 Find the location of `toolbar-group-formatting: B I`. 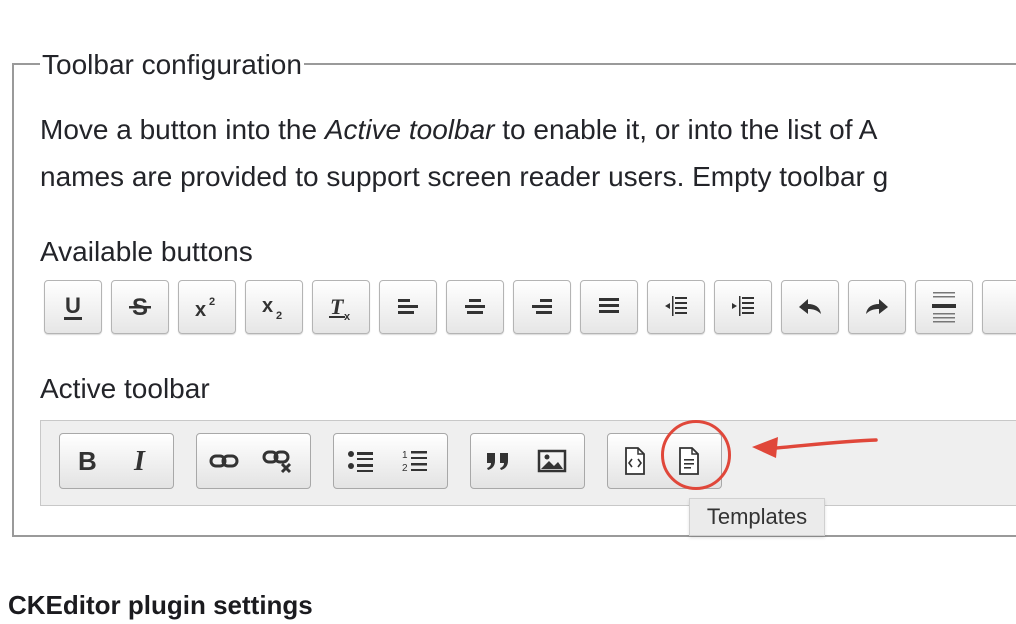

toolbar-group-formatting: B I is located at coordinates (116, 461).